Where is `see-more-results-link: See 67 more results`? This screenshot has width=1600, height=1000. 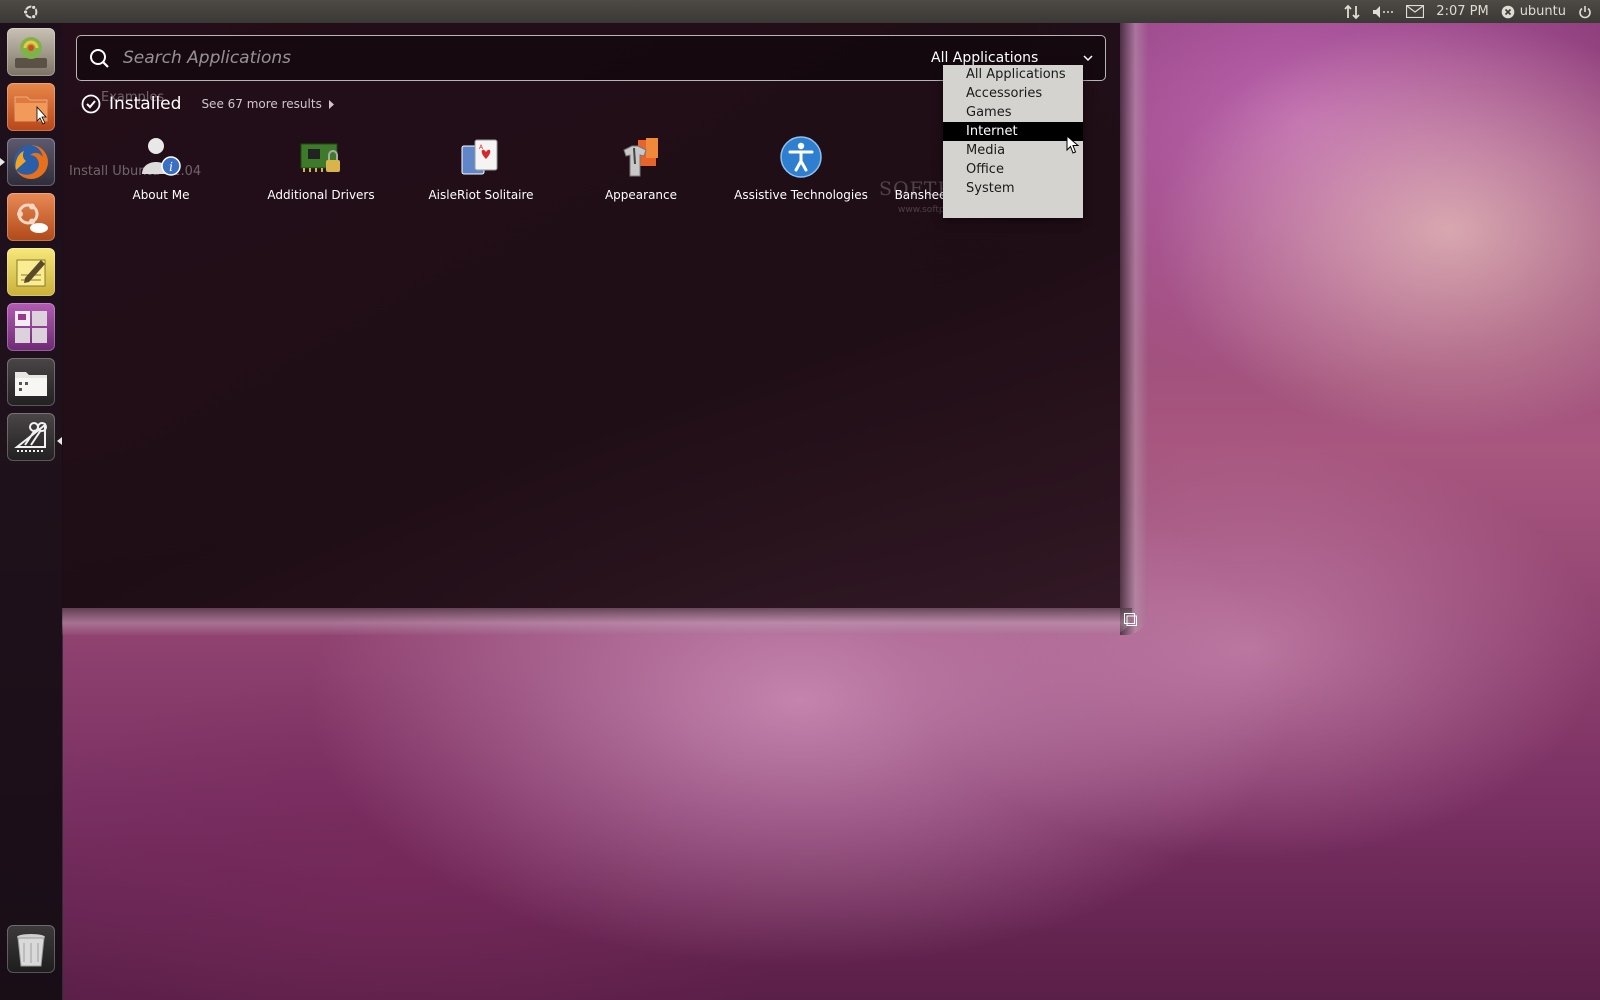
see-more-results-link: See 67 more results is located at coordinates (267, 104).